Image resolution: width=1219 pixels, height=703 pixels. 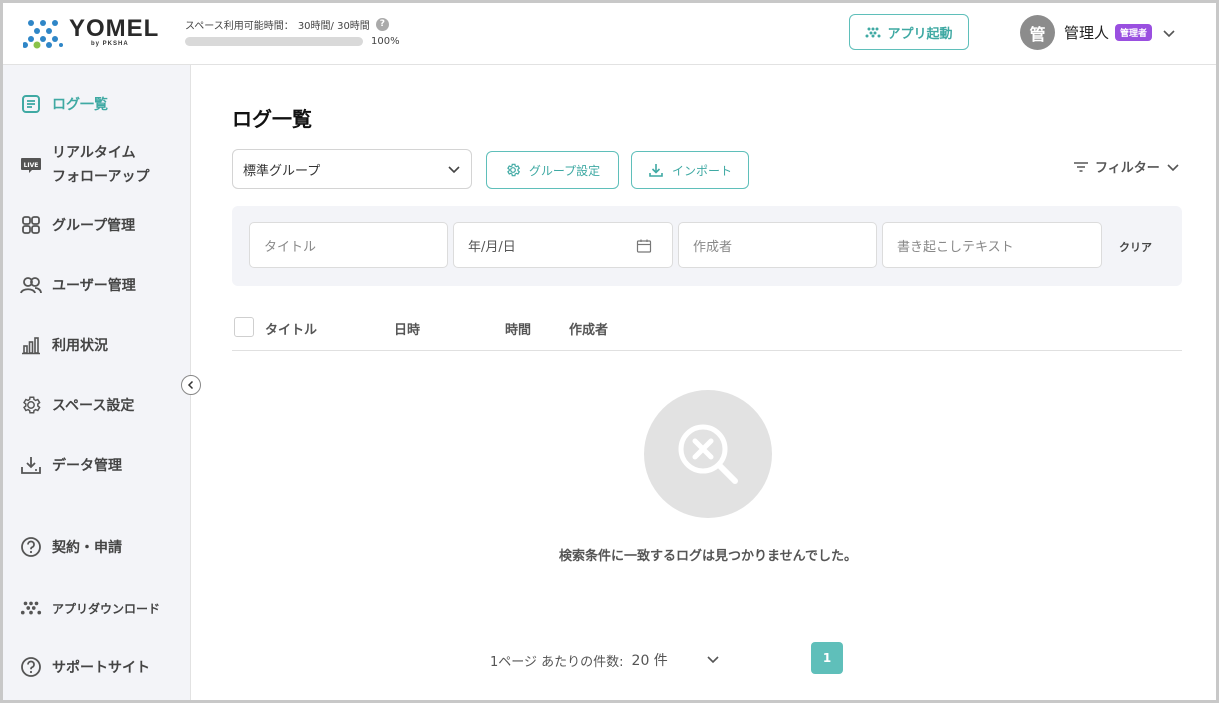 I want to click on users-icon, so click(x=31, y=285).